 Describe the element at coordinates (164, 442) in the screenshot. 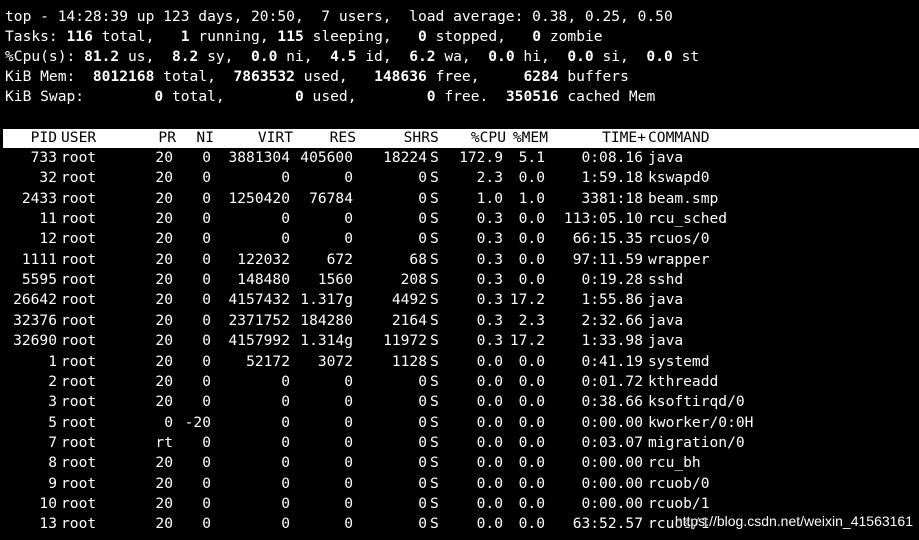

I see `cell-pr: rt` at that location.